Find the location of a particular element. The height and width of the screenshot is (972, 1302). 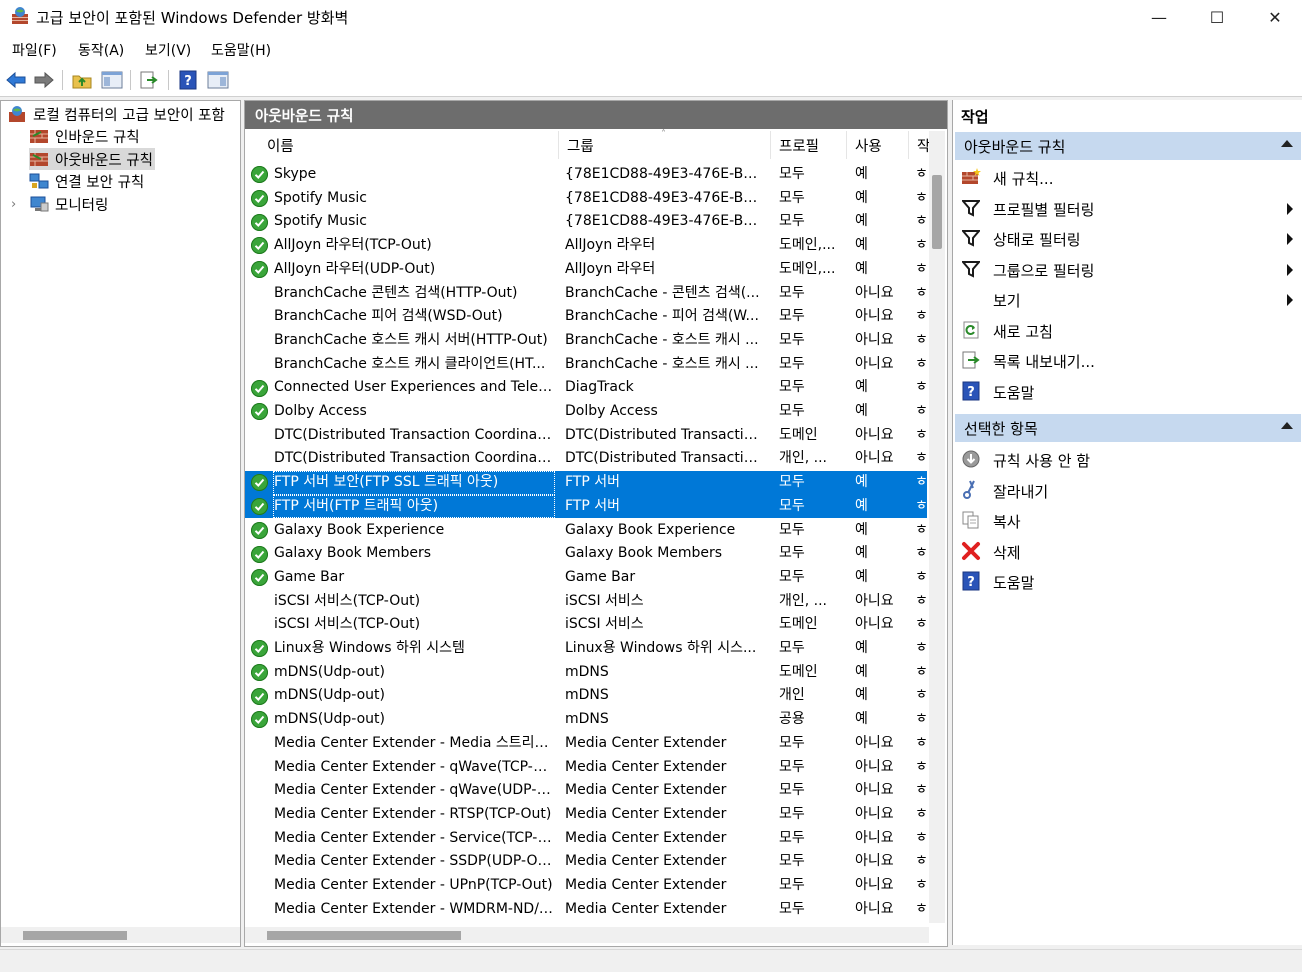

tree-horizontal-scrollbar is located at coordinates (120, 935).